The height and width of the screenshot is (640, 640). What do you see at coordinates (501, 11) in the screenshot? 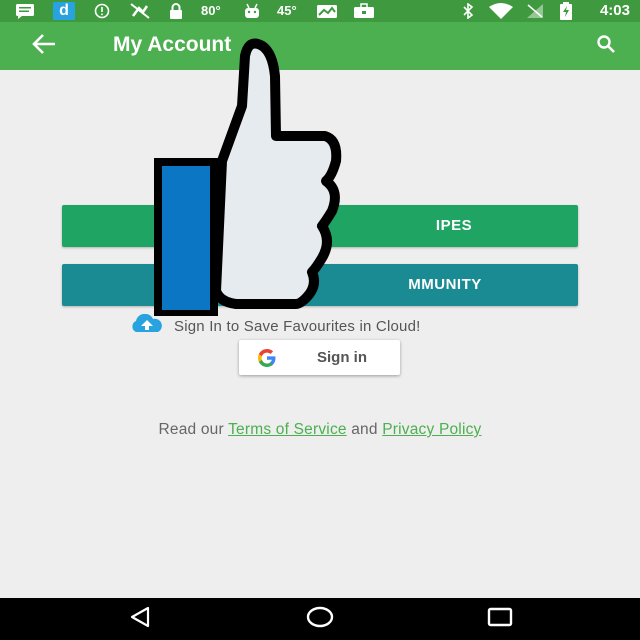
I see `wifi-icon` at bounding box center [501, 11].